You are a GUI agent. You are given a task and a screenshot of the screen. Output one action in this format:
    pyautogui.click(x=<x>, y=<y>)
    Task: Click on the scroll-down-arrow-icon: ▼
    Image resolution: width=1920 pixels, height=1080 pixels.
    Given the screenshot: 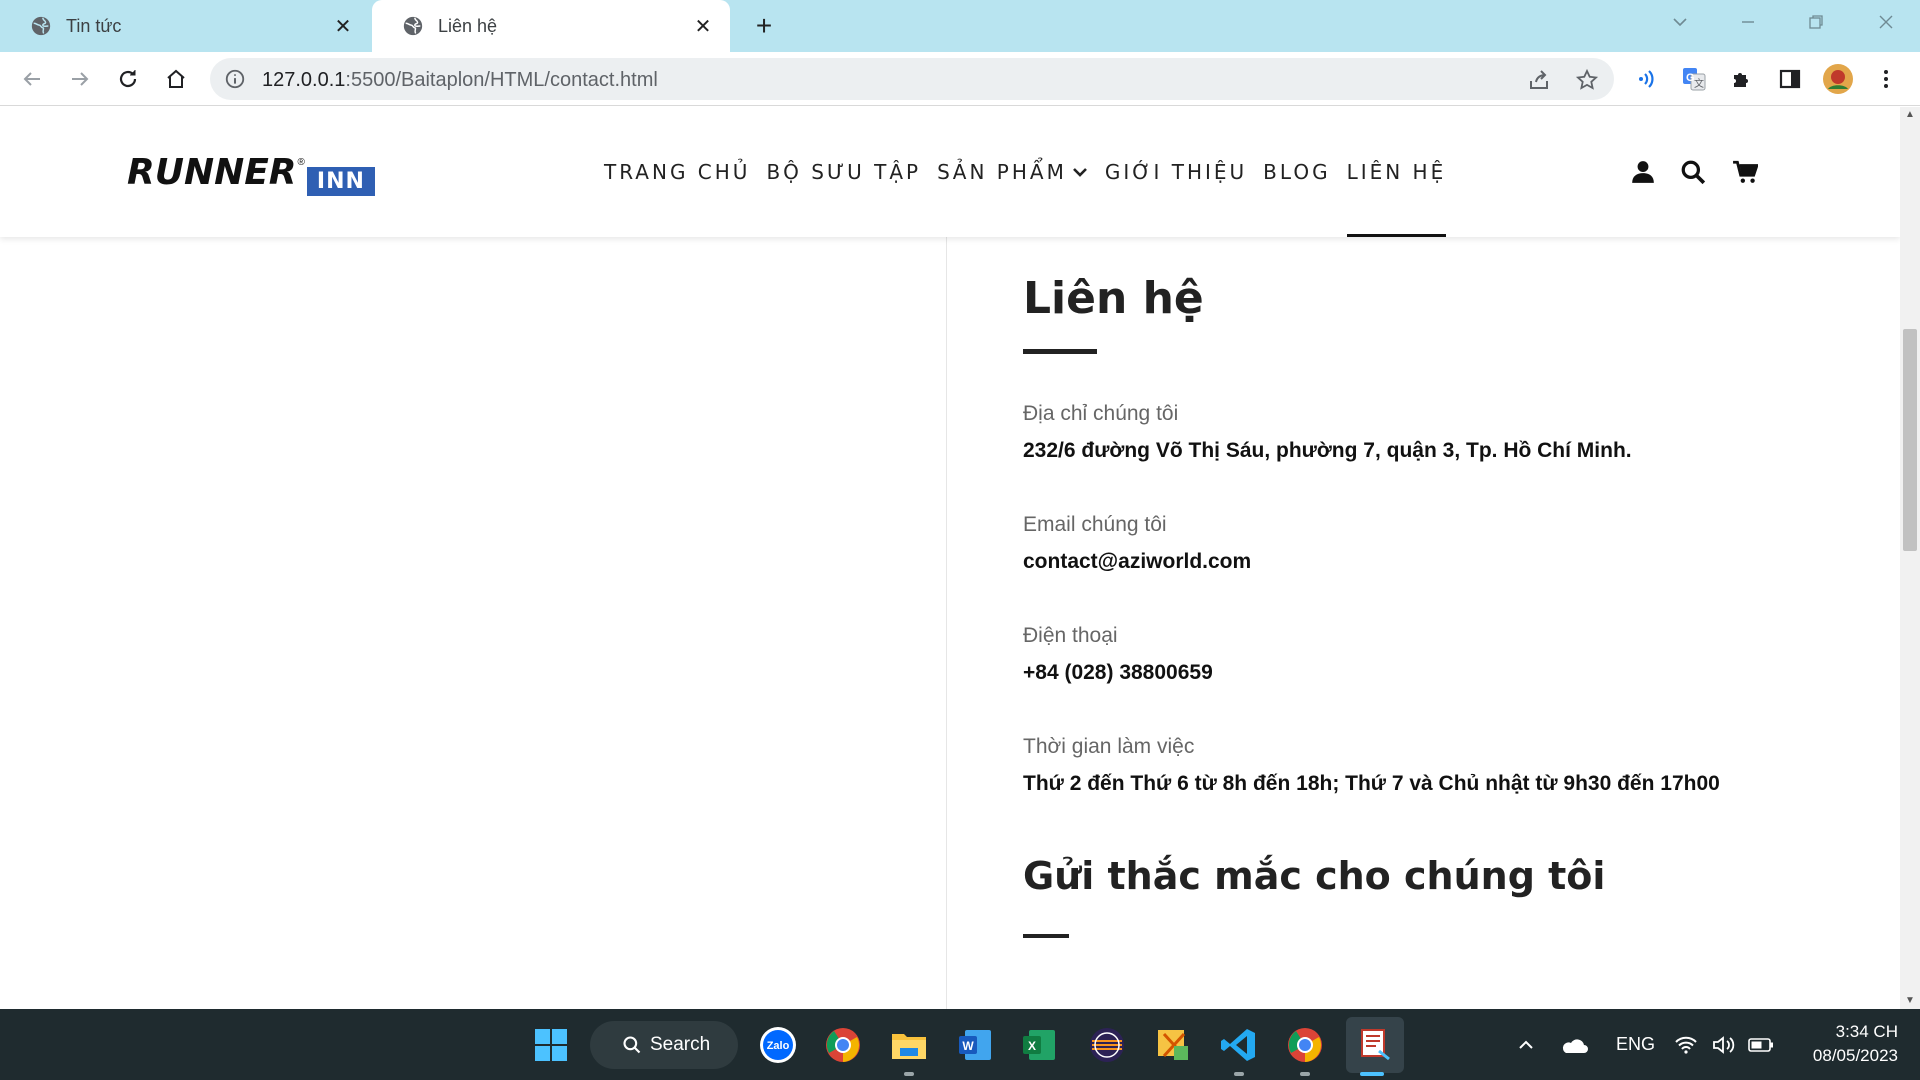 What is the action you would take?
    pyautogui.click(x=1910, y=1001)
    